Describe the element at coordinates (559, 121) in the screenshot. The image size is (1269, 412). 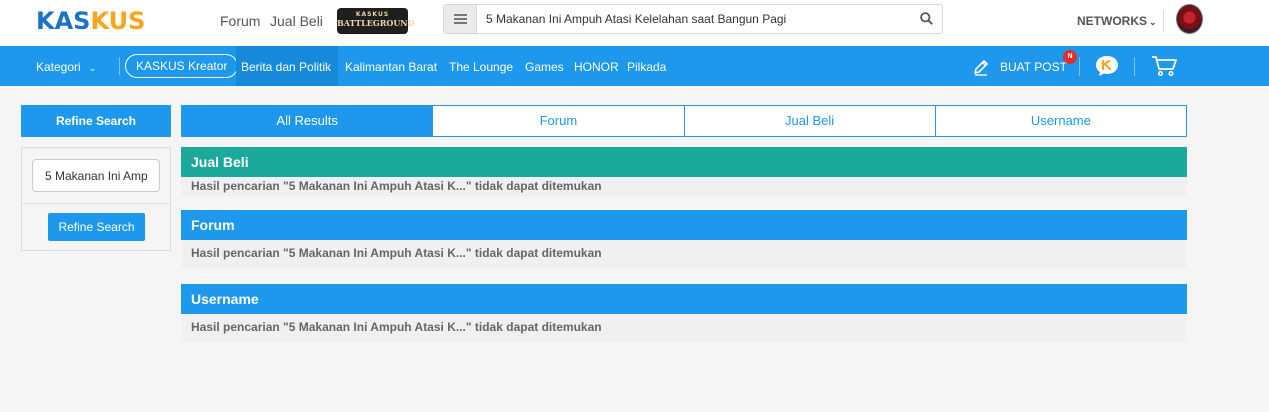
I see `tab-forum: Forum` at that location.